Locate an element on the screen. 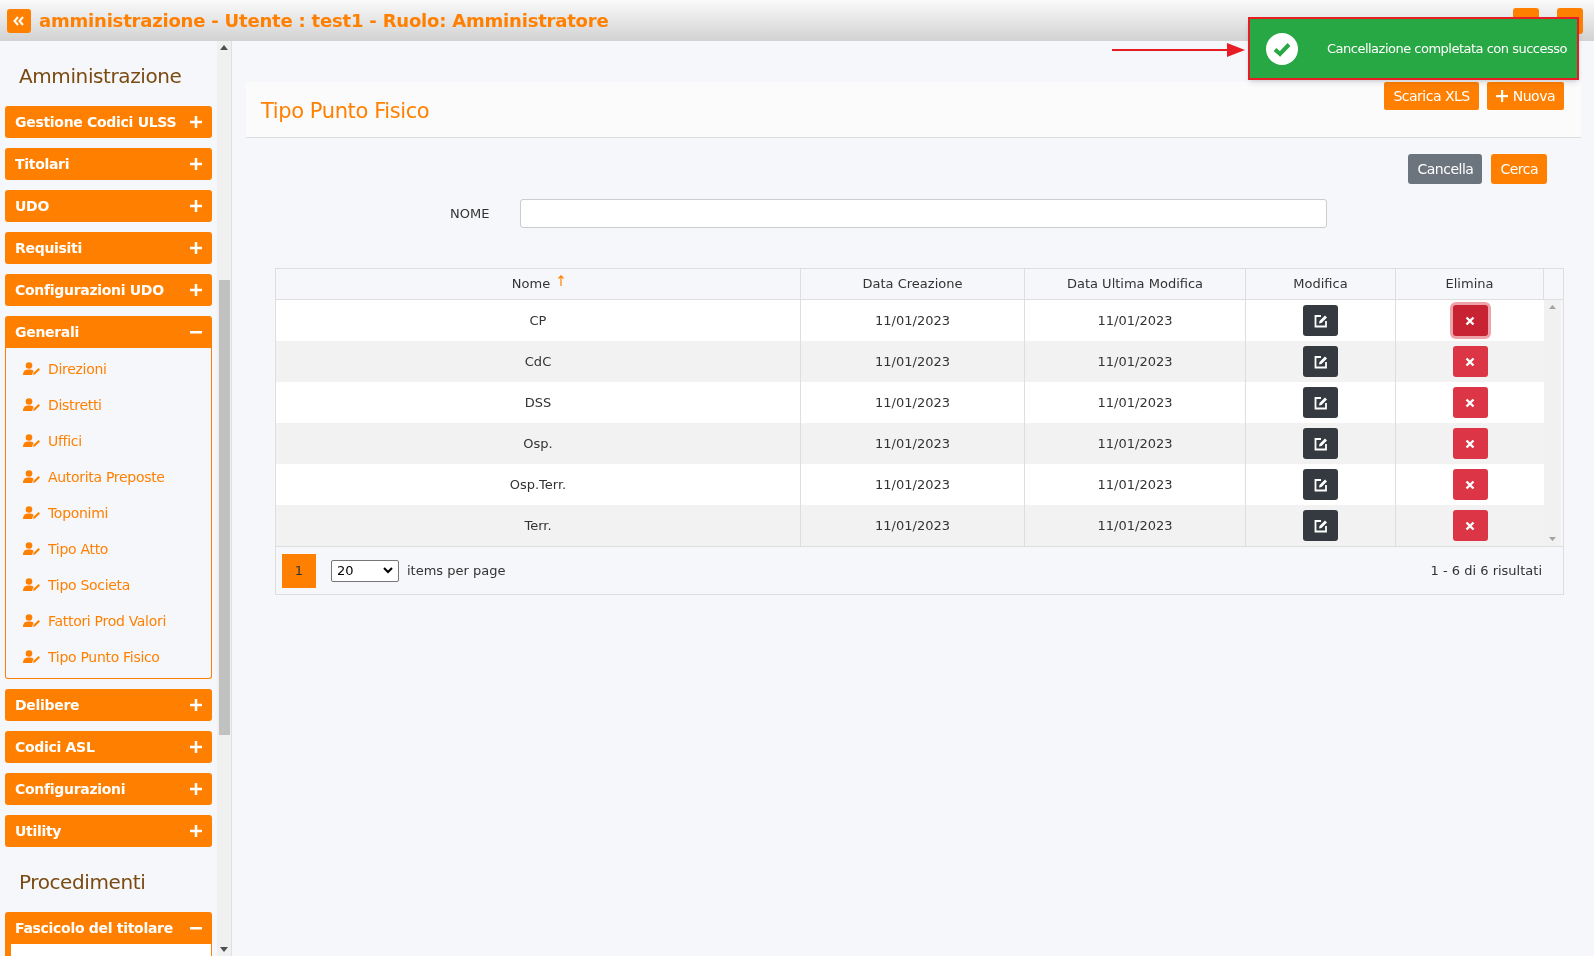 Image resolution: width=1594 pixels, height=956 pixels. submenu-item: Tipo Societa is located at coordinates (108, 585).